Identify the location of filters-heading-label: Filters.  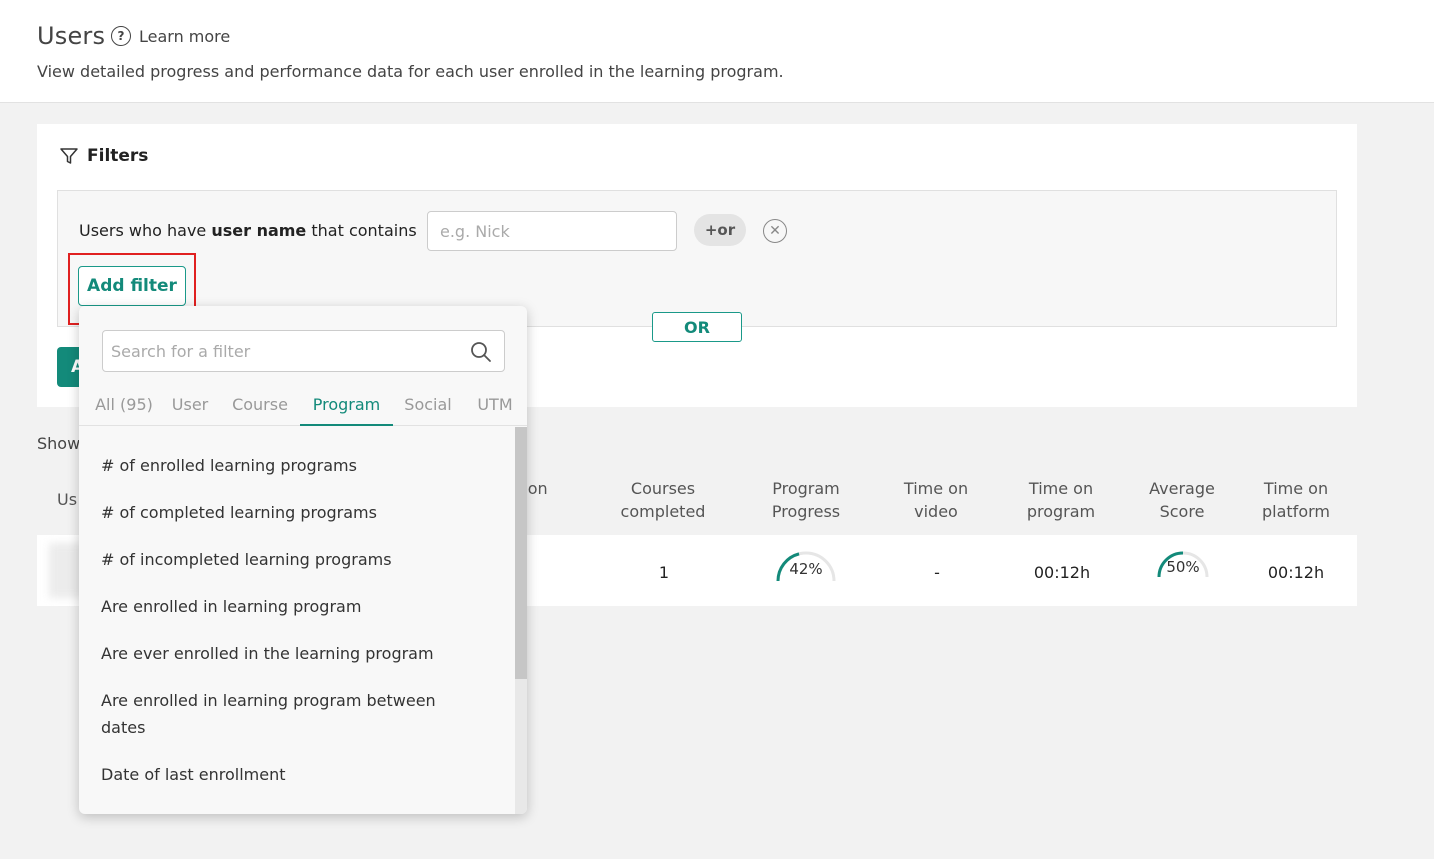
(118, 156).